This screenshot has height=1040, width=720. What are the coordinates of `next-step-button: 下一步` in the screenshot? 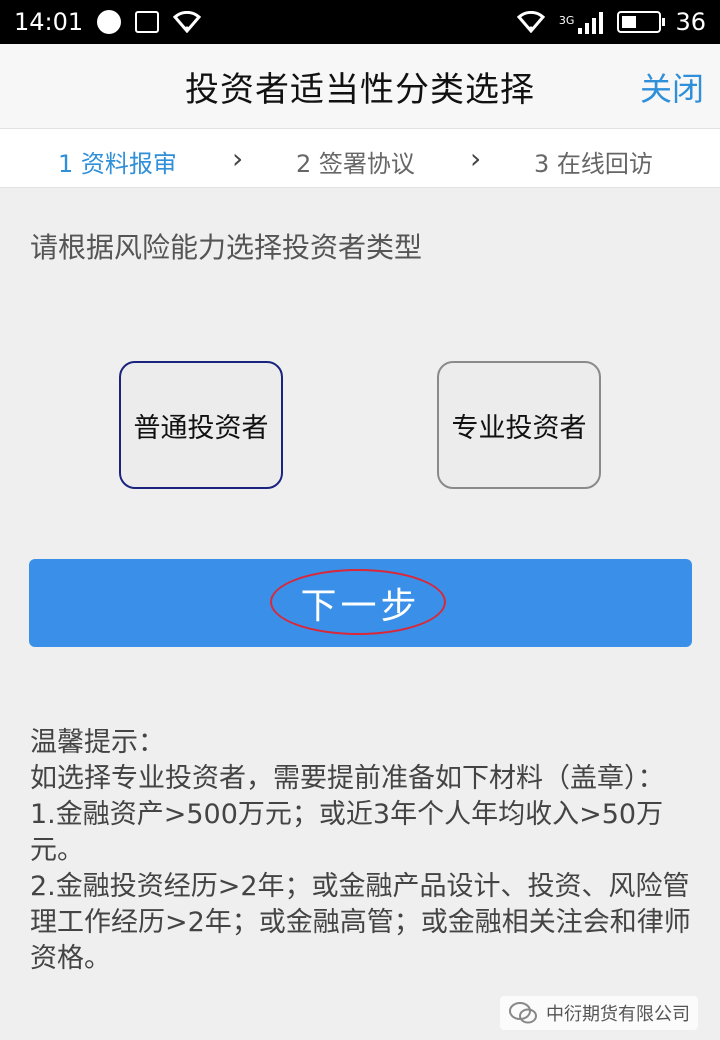 It's located at (360, 603).